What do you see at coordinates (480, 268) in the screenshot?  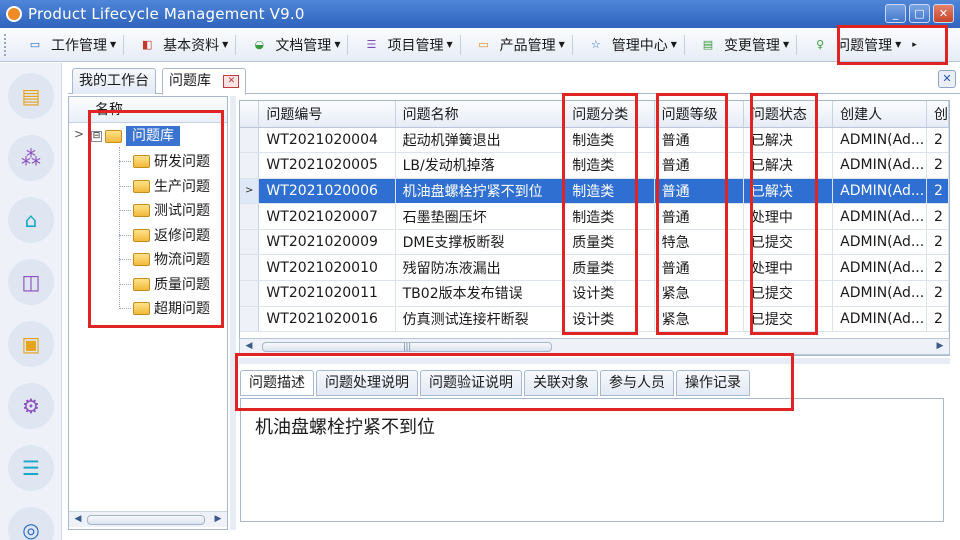 I see `cell-issue-name: 残留防冻液漏出` at bounding box center [480, 268].